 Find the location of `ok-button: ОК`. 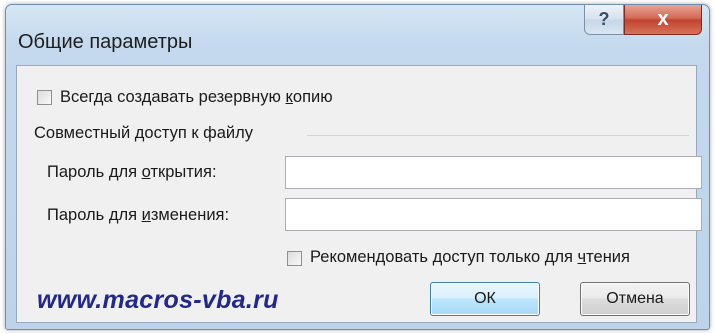

ok-button: ОК is located at coordinates (485, 299).